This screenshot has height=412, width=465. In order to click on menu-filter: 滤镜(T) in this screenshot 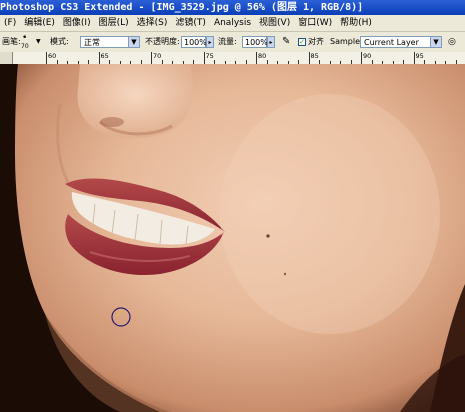, I will do `click(190, 23)`.